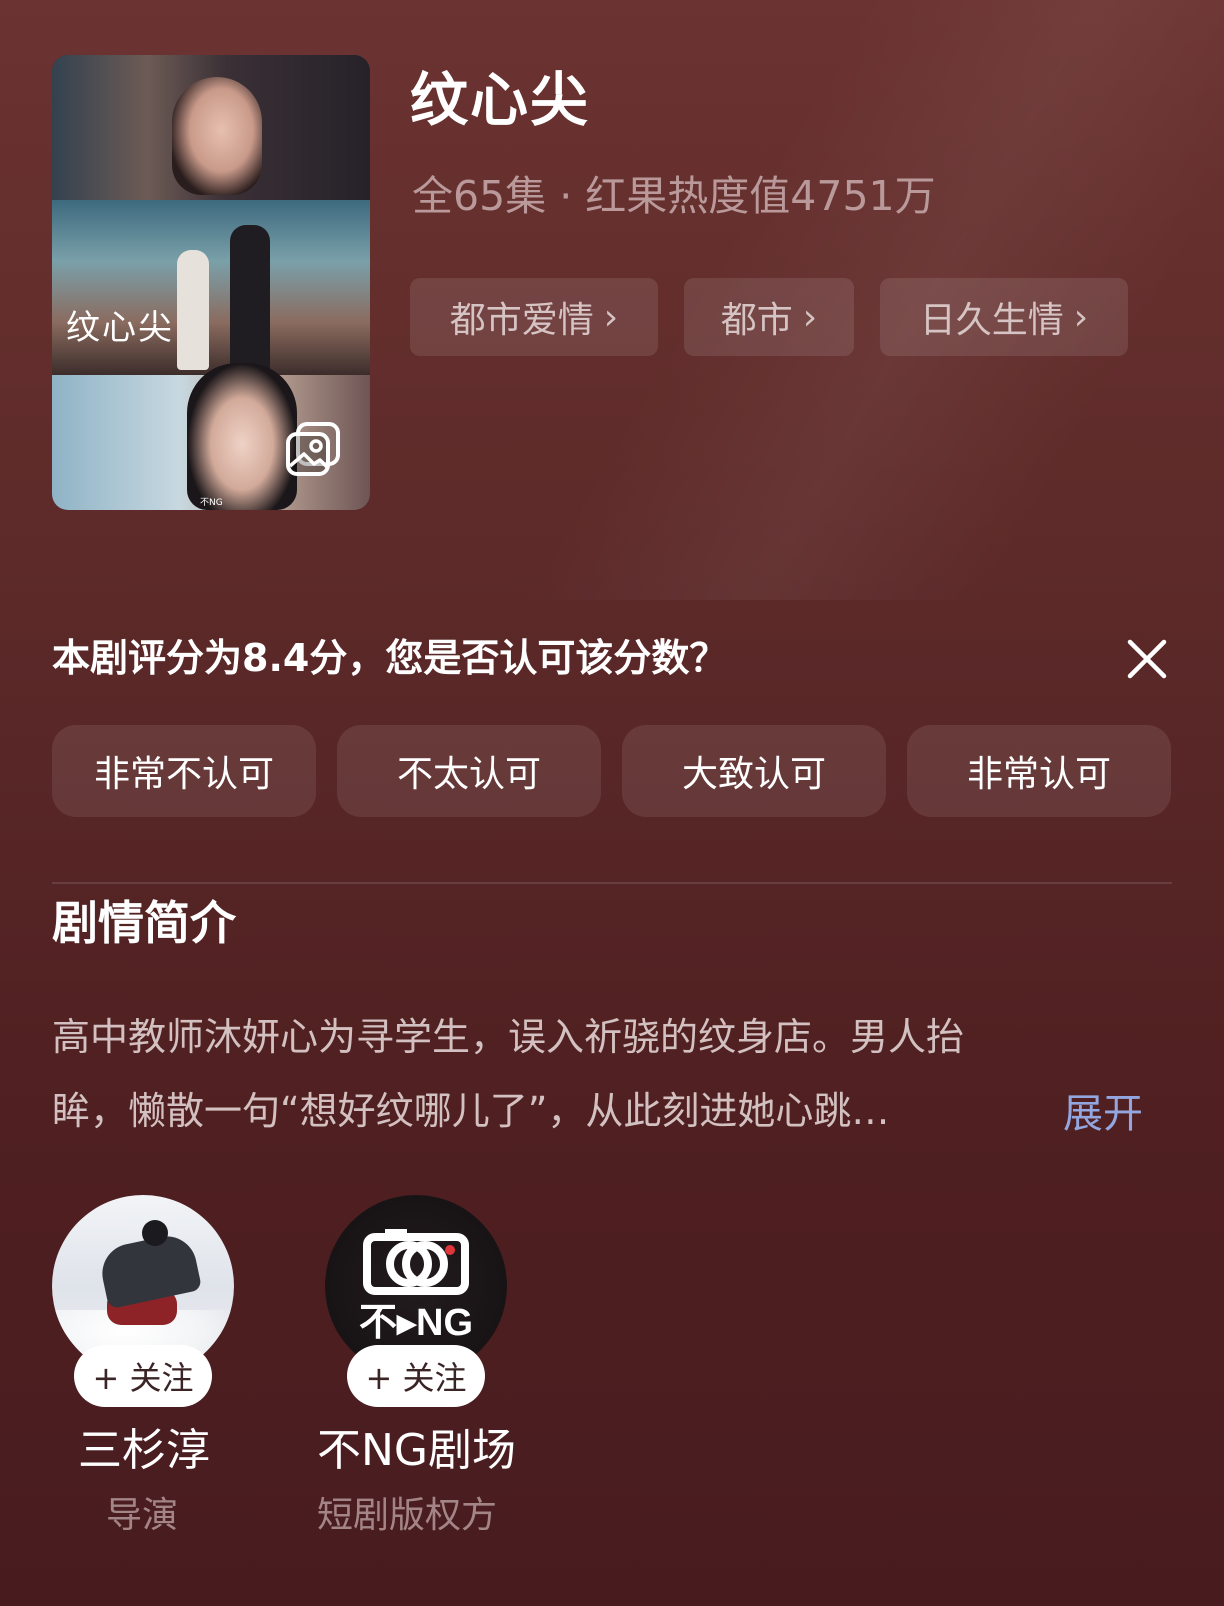  I want to click on logo-text: 不▸NG, so click(416, 1323).